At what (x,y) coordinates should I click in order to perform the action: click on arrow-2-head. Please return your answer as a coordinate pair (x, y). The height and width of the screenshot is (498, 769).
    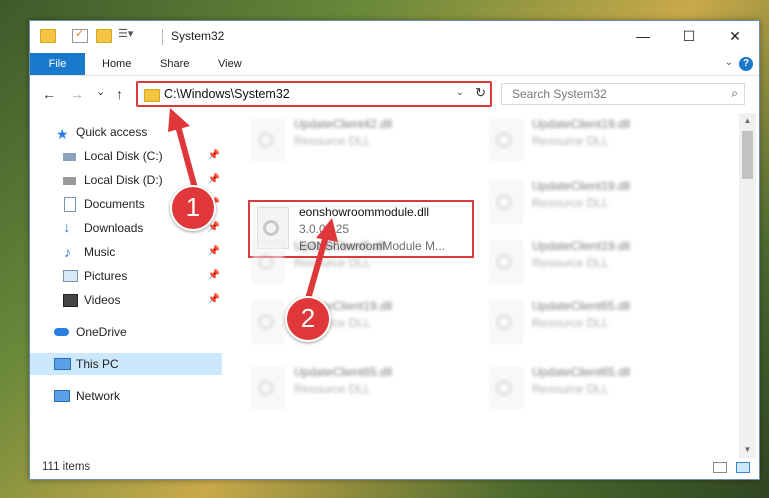
    Looking at the image, I should click on (327, 230).